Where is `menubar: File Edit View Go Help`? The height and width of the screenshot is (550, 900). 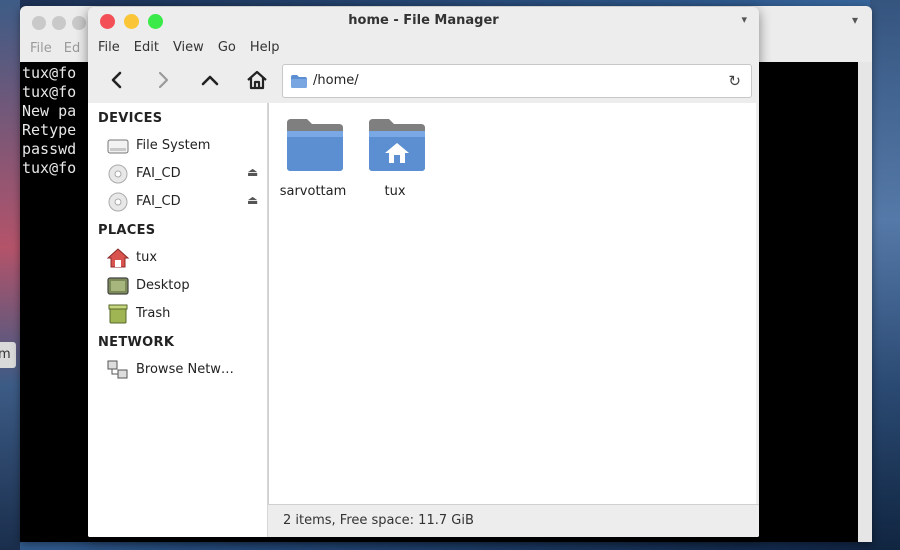 menubar: File Edit View Go Help is located at coordinates (423, 47).